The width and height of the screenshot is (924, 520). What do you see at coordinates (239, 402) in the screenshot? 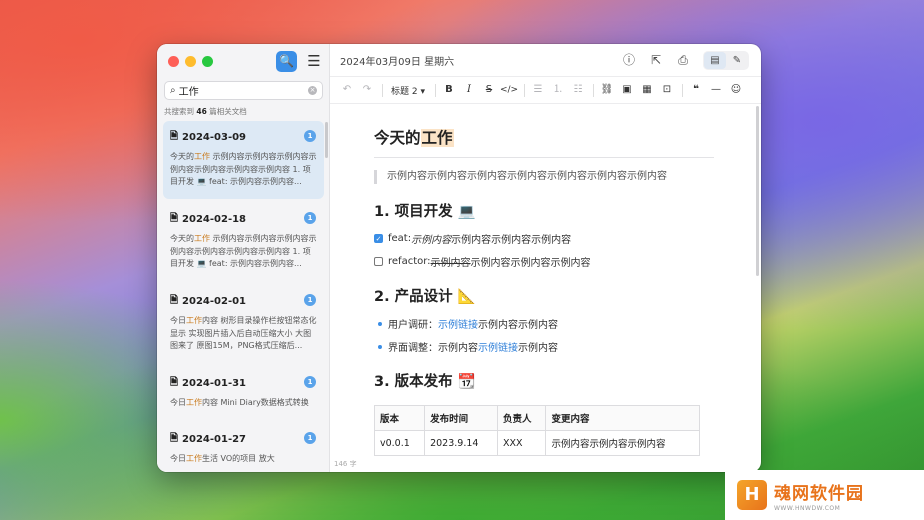
I see `doc-snippet: 今日工作内容 Mini Diary数据格式转换` at bounding box center [239, 402].